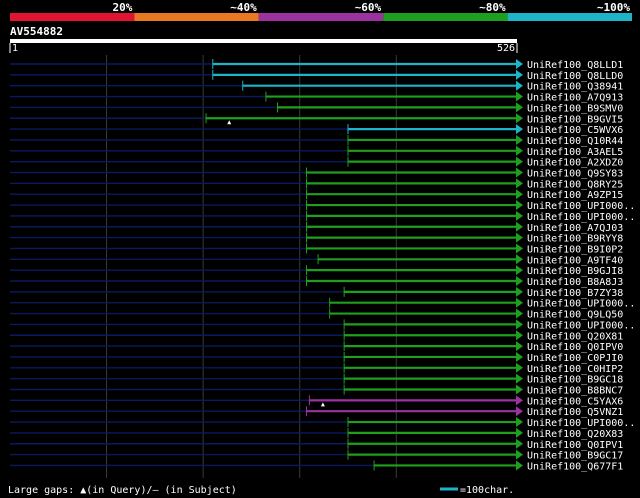 Image resolution: width=640 pixels, height=498 pixels. Describe the element at coordinates (575, 228) in the screenshot. I see `hit-label: UniRef100_A7QJ03` at that location.